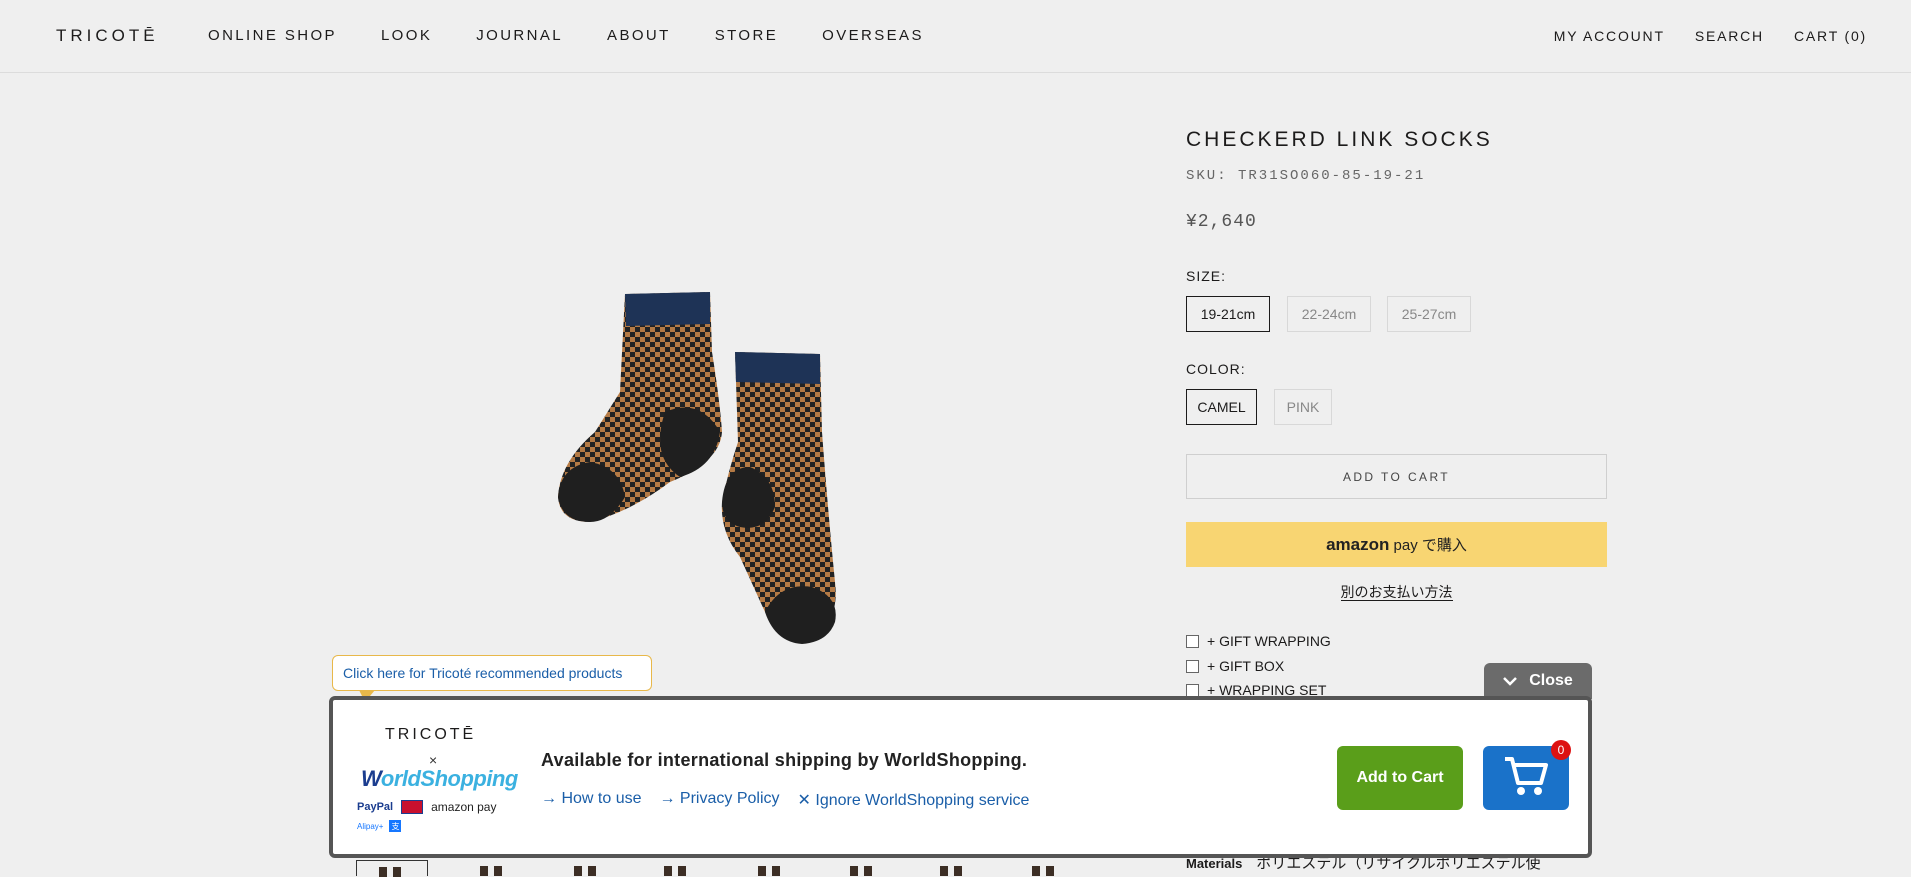 Image resolution: width=1911 pixels, height=877 pixels. What do you see at coordinates (1830, 36) in the screenshot?
I see `cart-link: CART (0)` at bounding box center [1830, 36].